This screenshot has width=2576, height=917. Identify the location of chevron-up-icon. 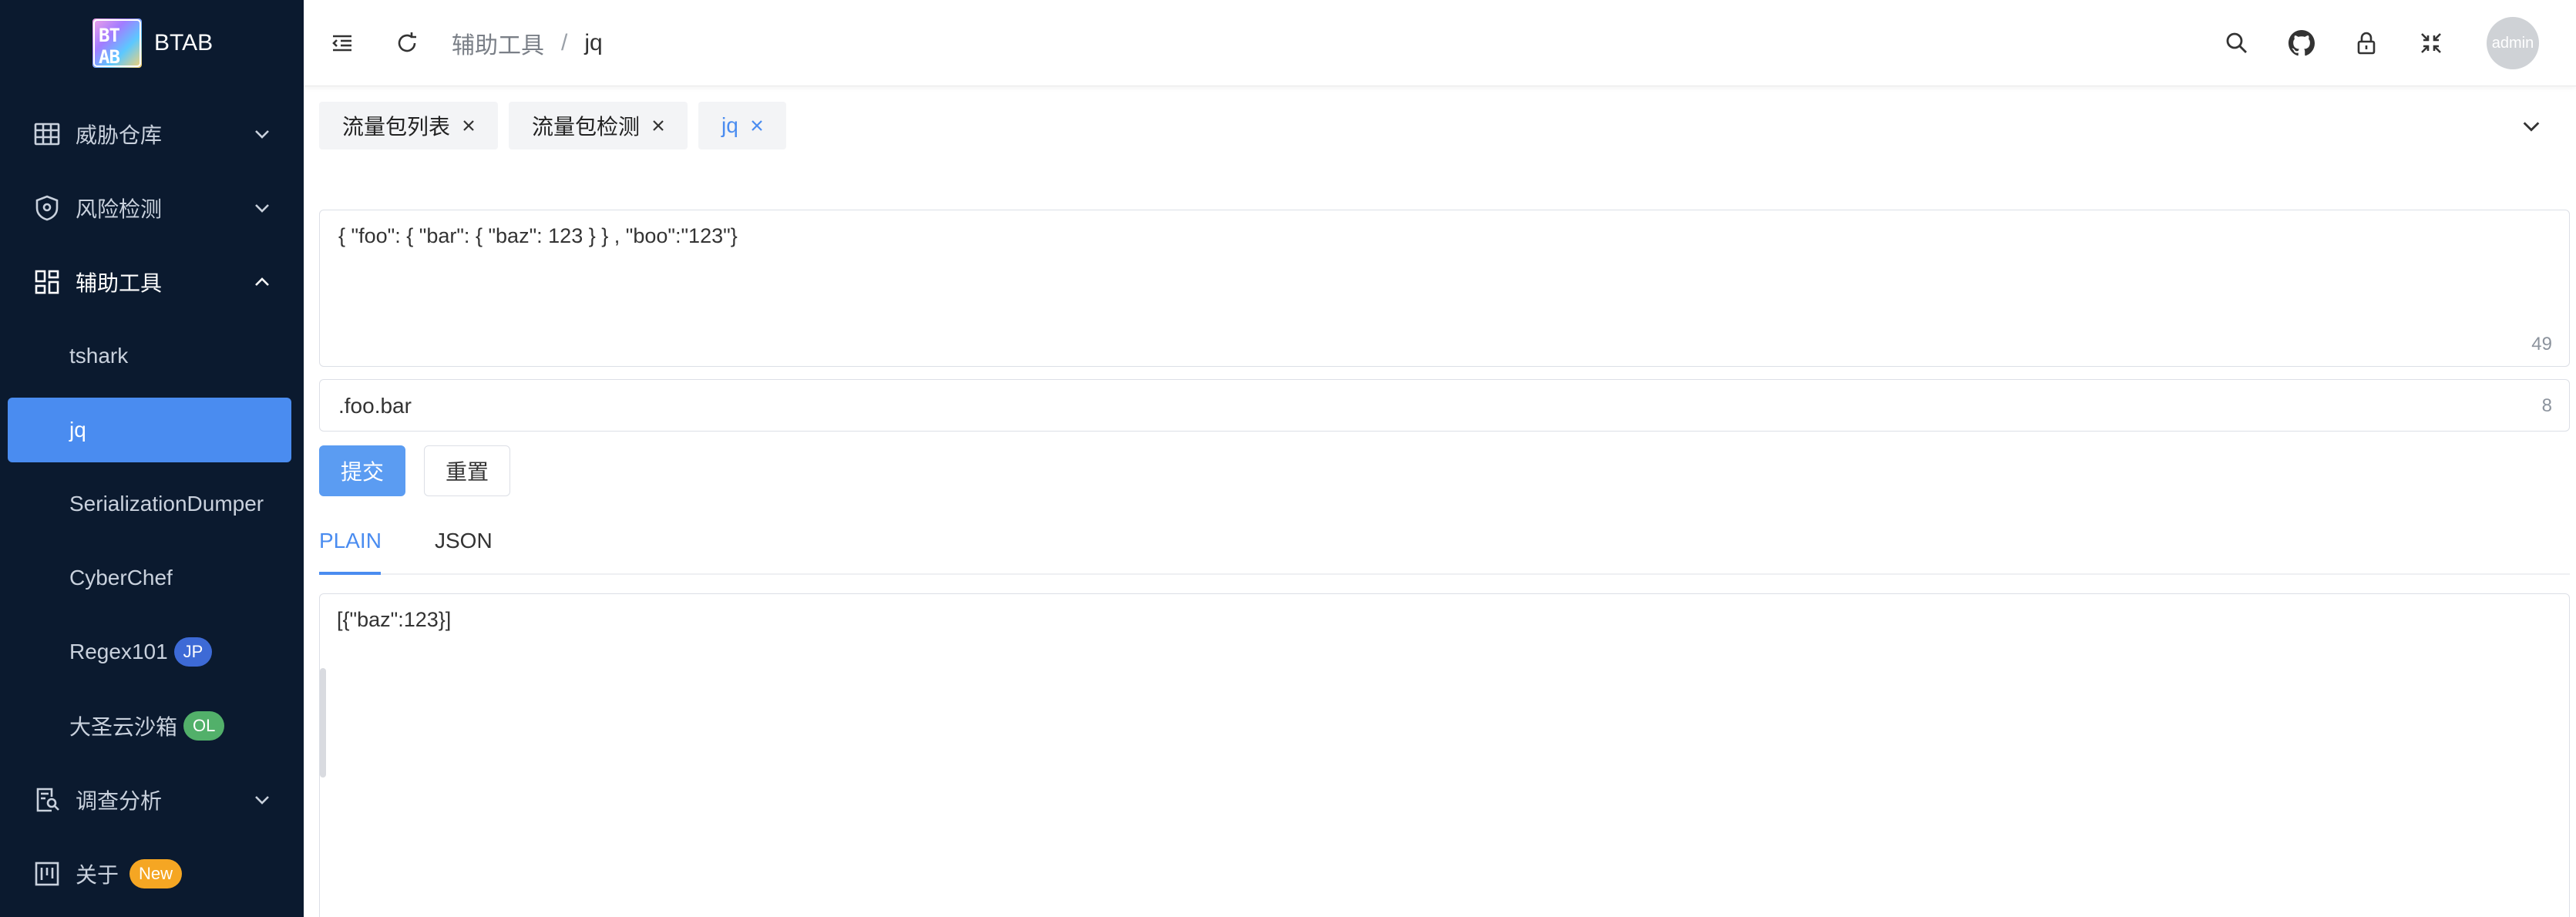
(262, 282).